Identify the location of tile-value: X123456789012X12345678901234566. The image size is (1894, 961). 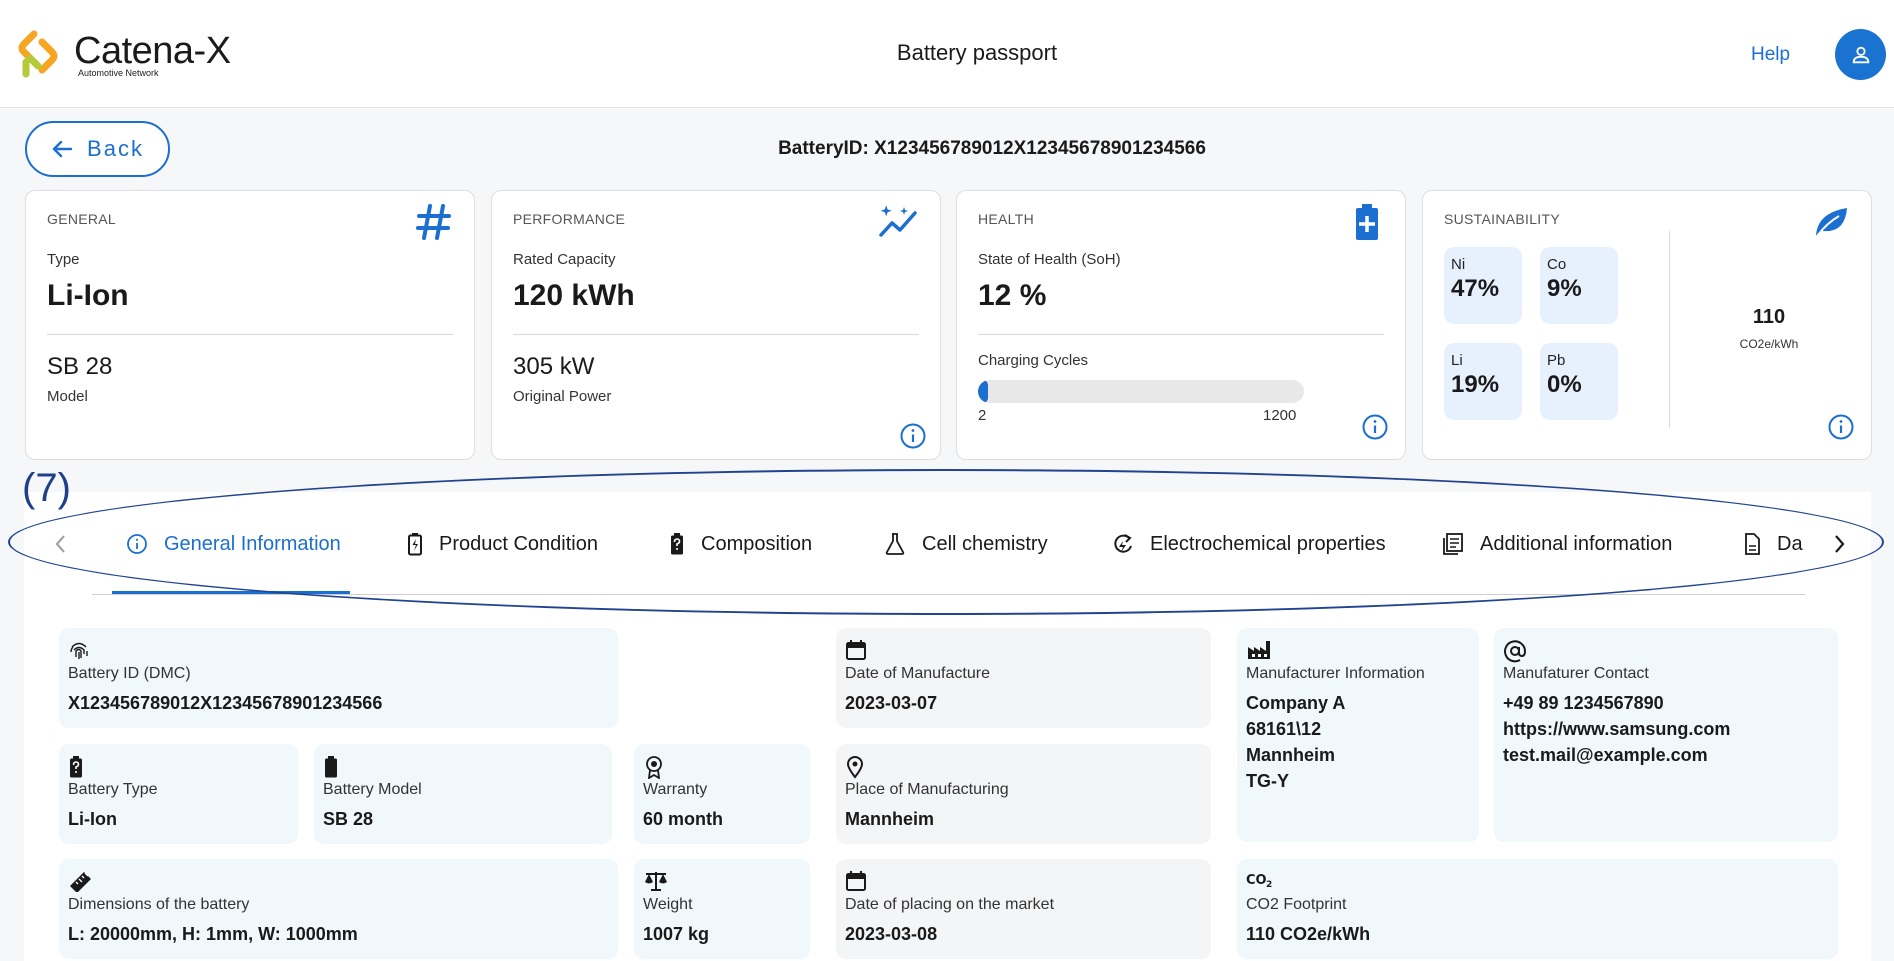
(225, 703).